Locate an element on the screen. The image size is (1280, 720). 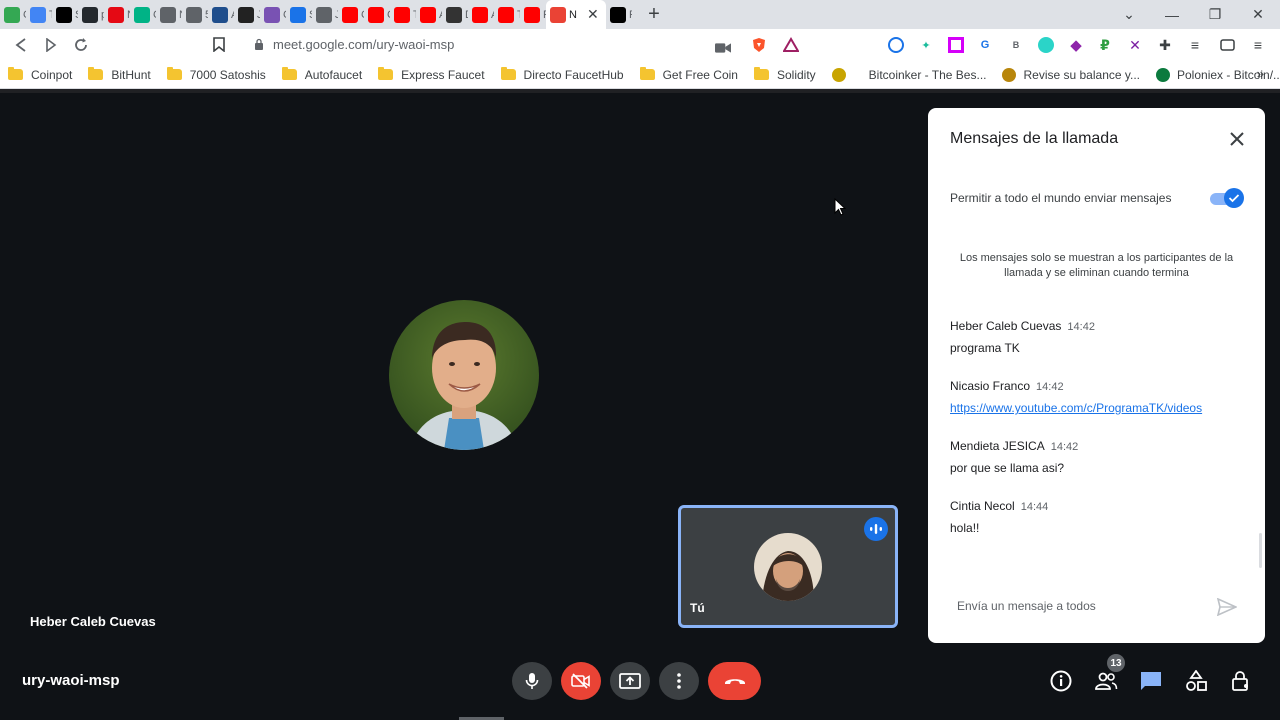
bookmark-item: 7000 Satoshis is located at coordinates (216, 75).